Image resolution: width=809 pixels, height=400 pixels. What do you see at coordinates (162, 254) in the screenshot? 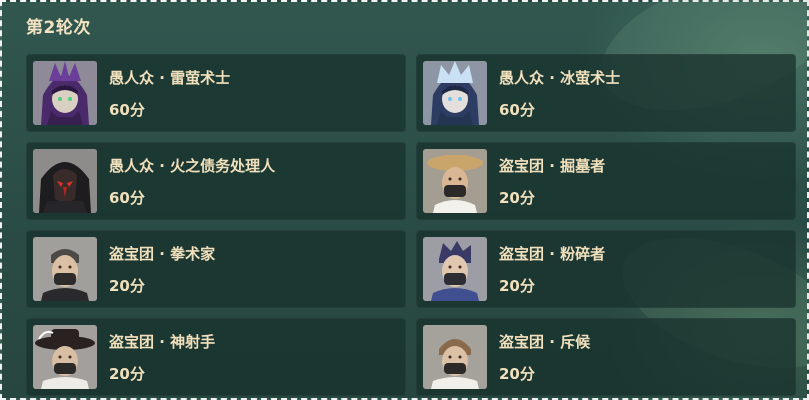
I see `enemy-name: 盗宝团 · 拳术家` at bounding box center [162, 254].